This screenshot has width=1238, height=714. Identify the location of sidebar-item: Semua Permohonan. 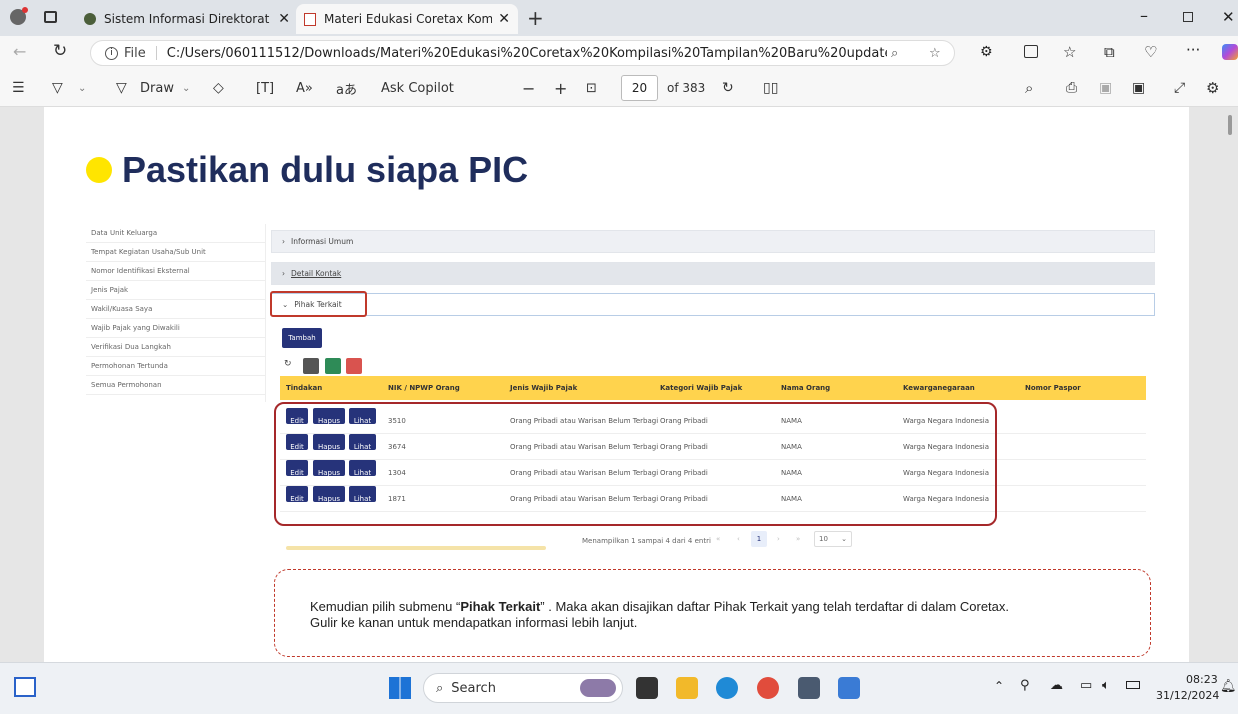
(175, 385).